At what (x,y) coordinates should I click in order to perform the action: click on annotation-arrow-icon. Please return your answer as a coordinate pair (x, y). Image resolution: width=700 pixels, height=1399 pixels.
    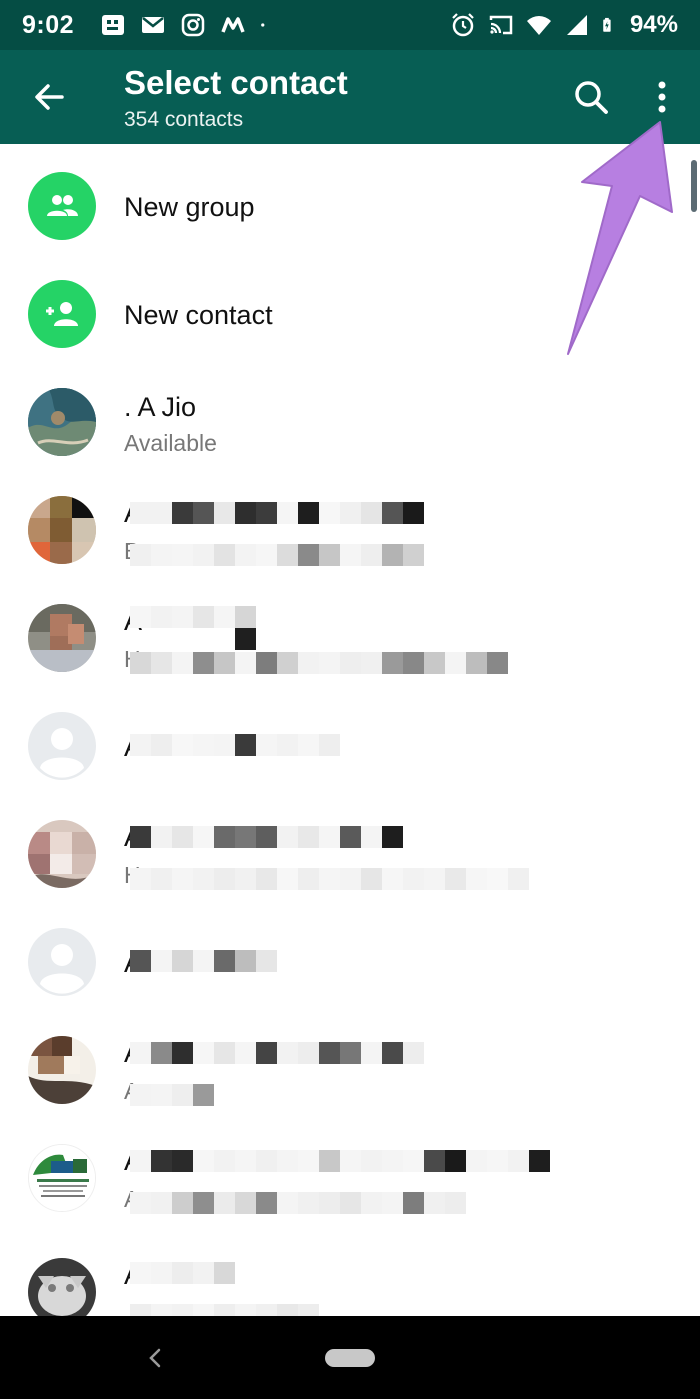
    Looking at the image, I should click on (620, 238).